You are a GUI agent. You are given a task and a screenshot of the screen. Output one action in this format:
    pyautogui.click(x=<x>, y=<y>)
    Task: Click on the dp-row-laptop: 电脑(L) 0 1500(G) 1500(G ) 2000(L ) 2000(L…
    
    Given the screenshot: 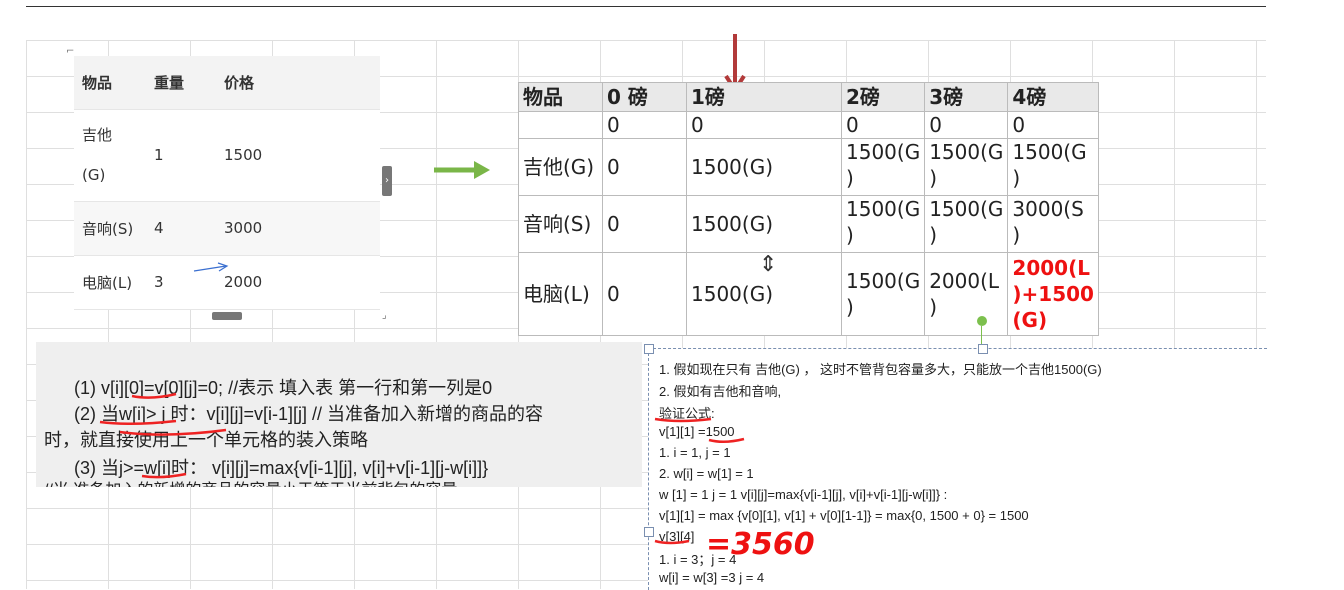 What is the action you would take?
    pyautogui.click(x=808, y=294)
    